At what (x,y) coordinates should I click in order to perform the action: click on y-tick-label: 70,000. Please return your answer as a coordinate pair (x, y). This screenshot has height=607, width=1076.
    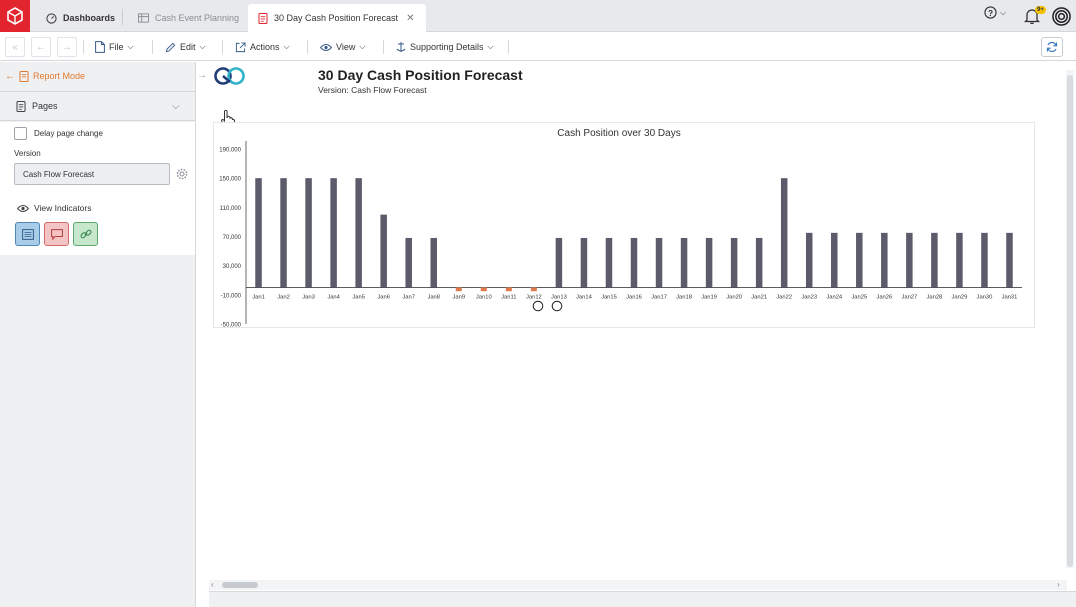
    Looking at the image, I should click on (232, 238).